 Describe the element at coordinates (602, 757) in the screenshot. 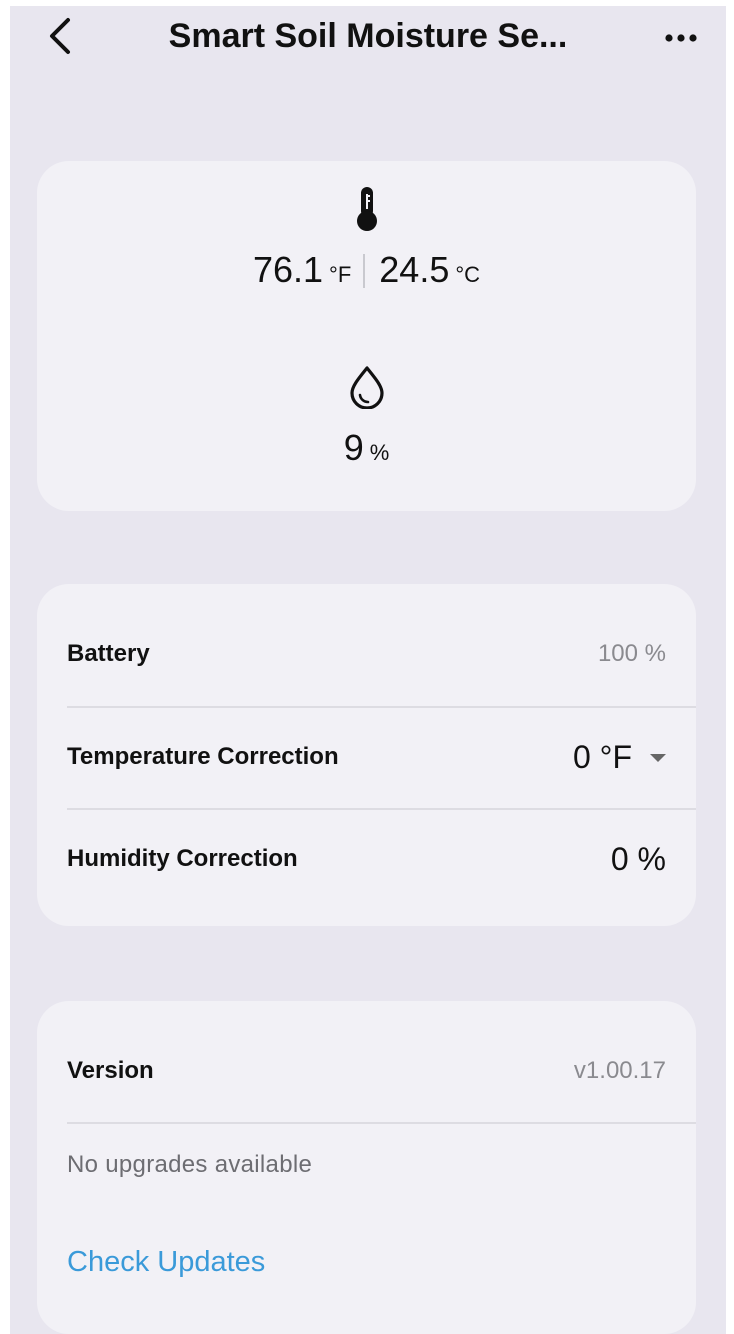

I see `temperature-correction-value: 0 °F` at that location.